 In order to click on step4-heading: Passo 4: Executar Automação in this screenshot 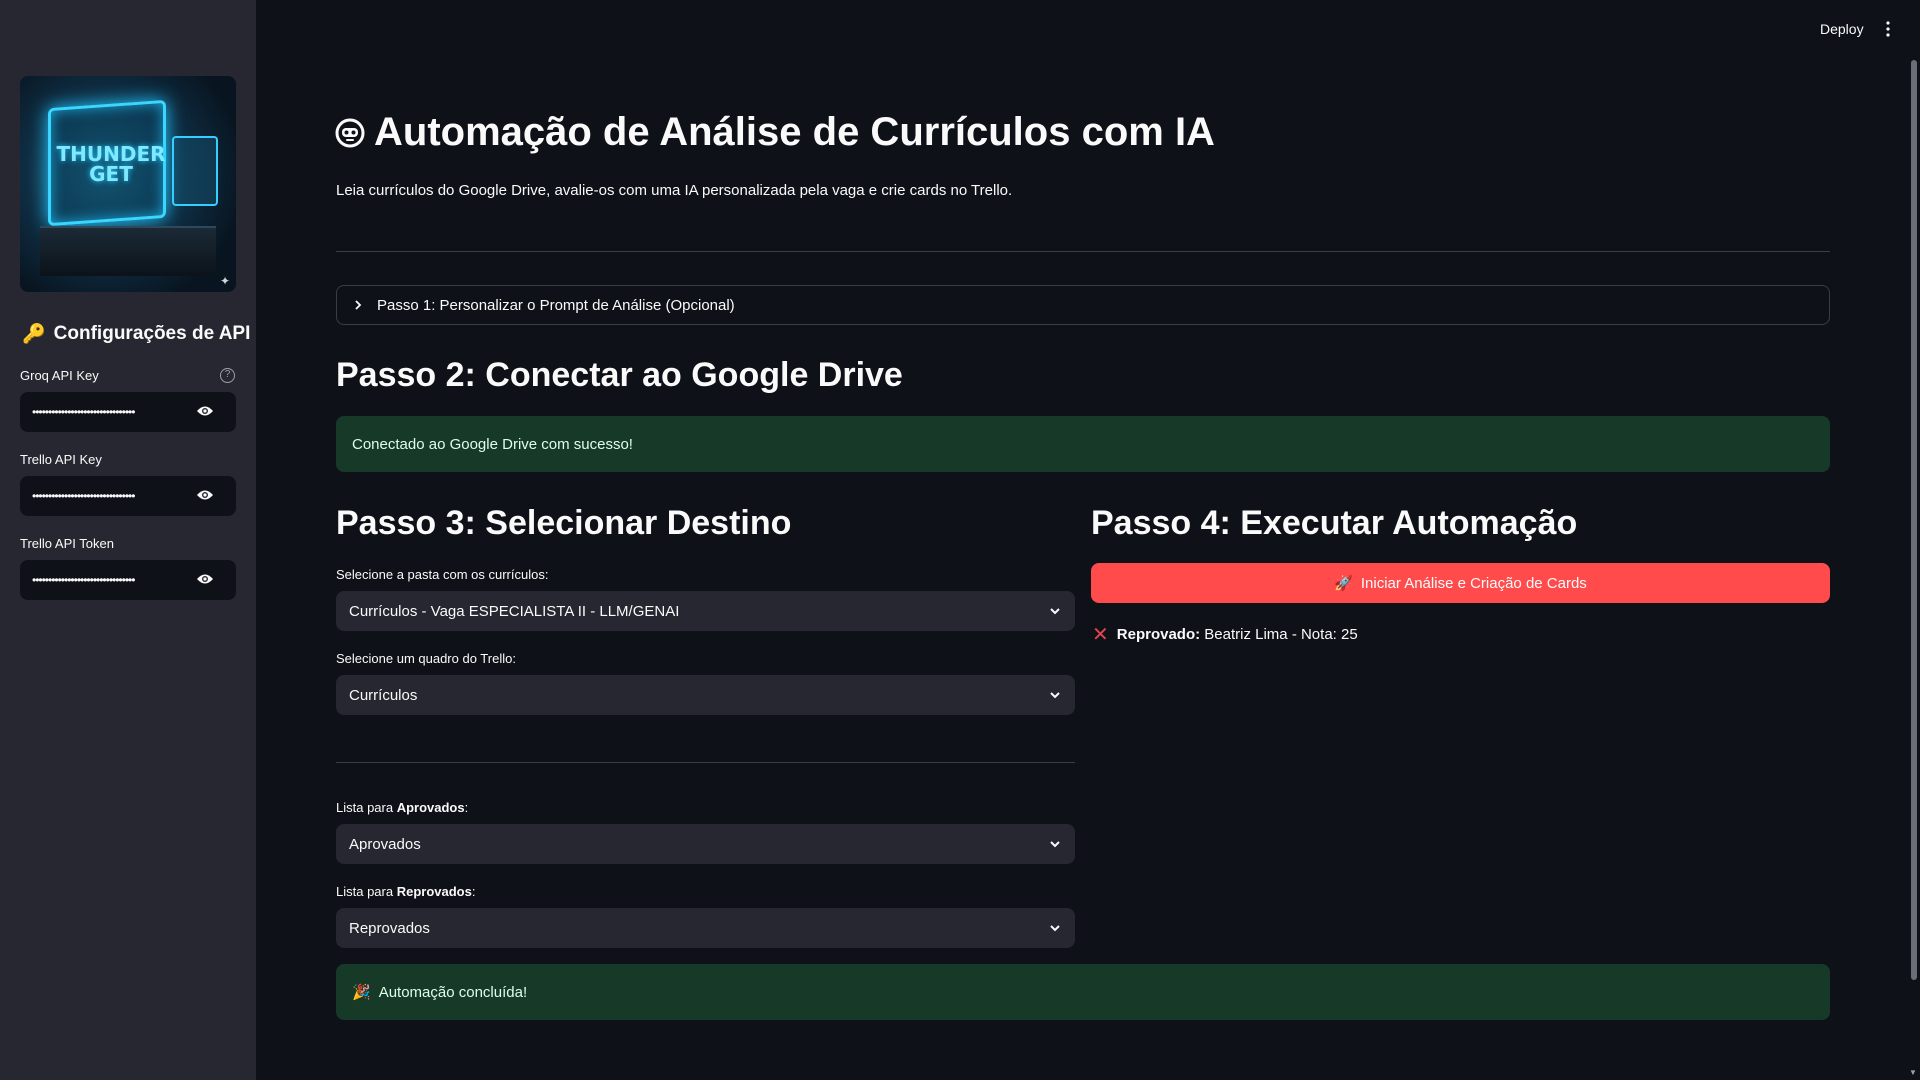, I will do `click(1334, 523)`.